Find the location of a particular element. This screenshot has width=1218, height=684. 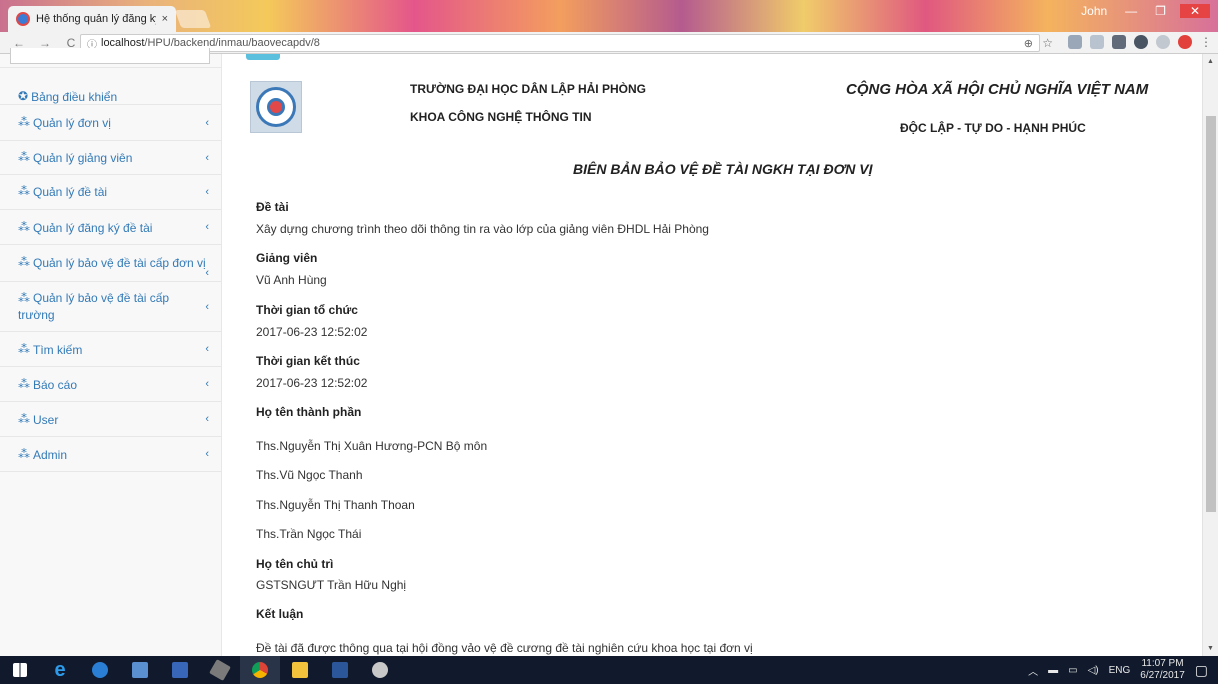

browser-tab: Hệ thống quản lý đăng ký × is located at coordinates (92, 19).